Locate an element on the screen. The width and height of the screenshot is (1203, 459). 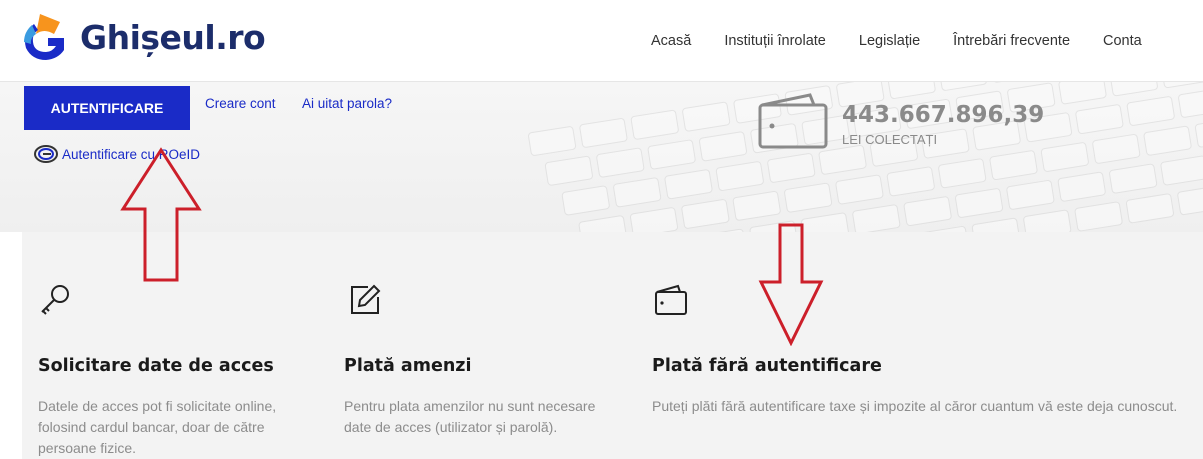
nav-contact: Conta is located at coordinates (1122, 41).